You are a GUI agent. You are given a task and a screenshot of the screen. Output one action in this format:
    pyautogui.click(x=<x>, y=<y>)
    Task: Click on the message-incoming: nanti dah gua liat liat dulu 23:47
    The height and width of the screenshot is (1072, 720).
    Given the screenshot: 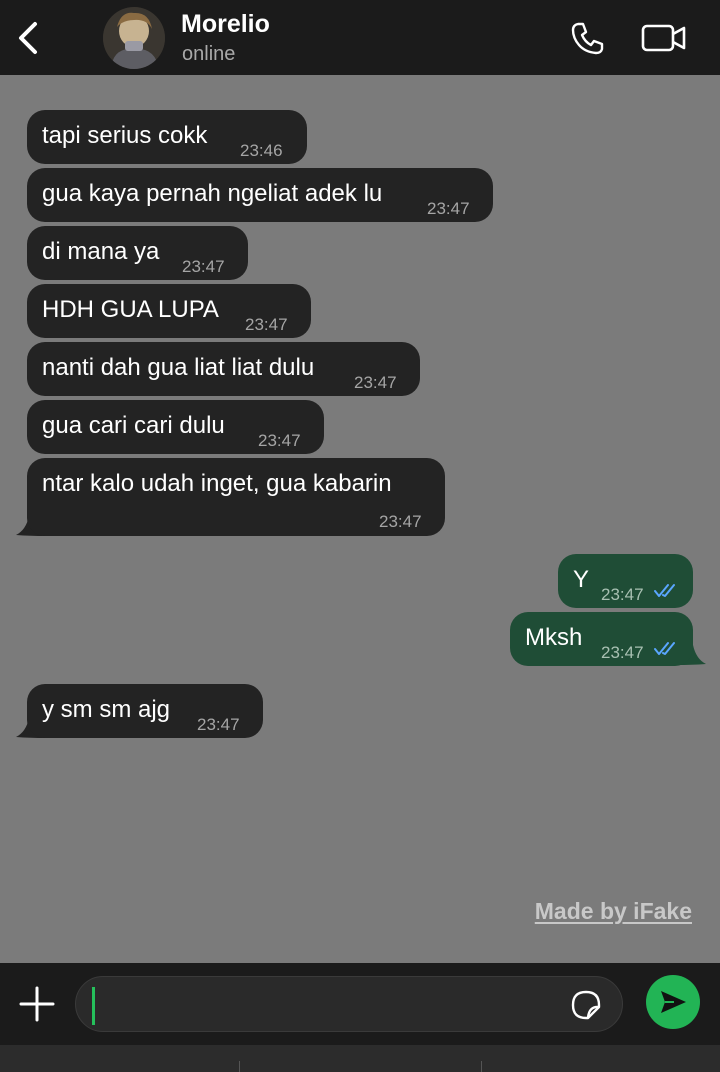 What is the action you would take?
    pyautogui.click(x=223, y=369)
    